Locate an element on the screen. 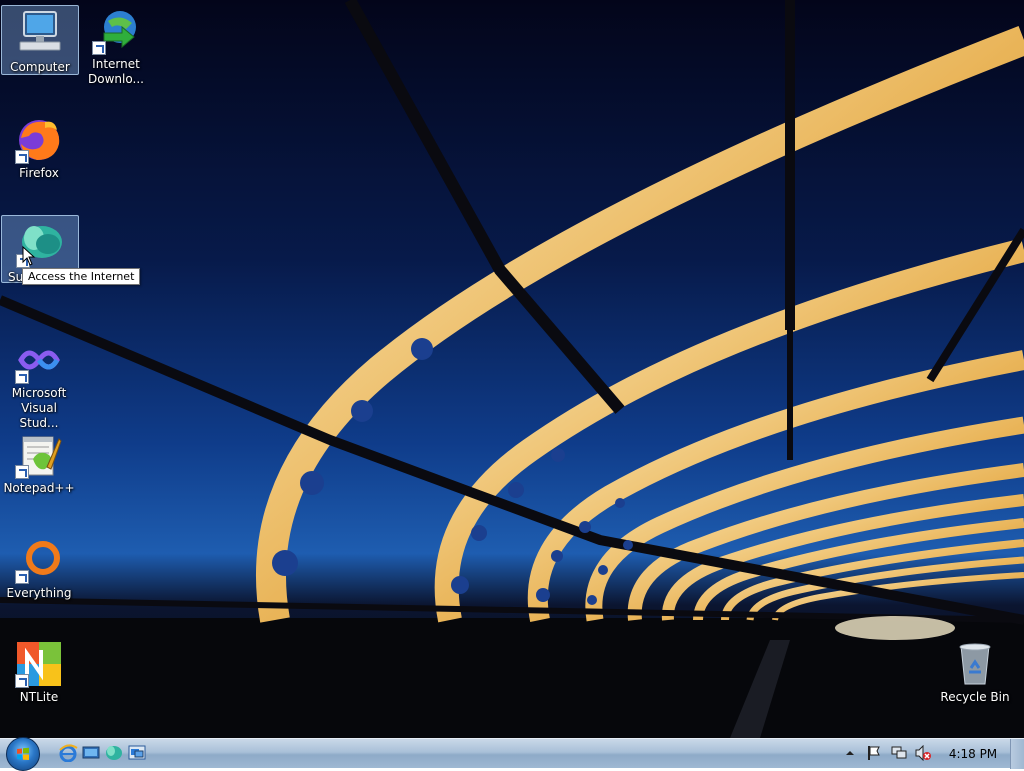  internet-explorer-icon is located at coordinates (68, 753).